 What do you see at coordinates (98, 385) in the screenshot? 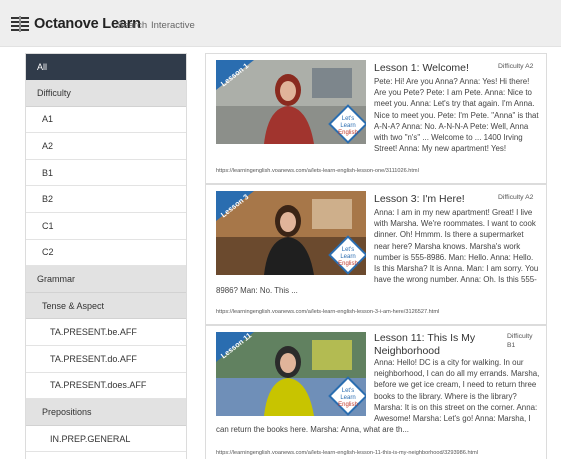
I see `sidebar-item-label: TA.PRESENT.does.AFF` at bounding box center [98, 385].